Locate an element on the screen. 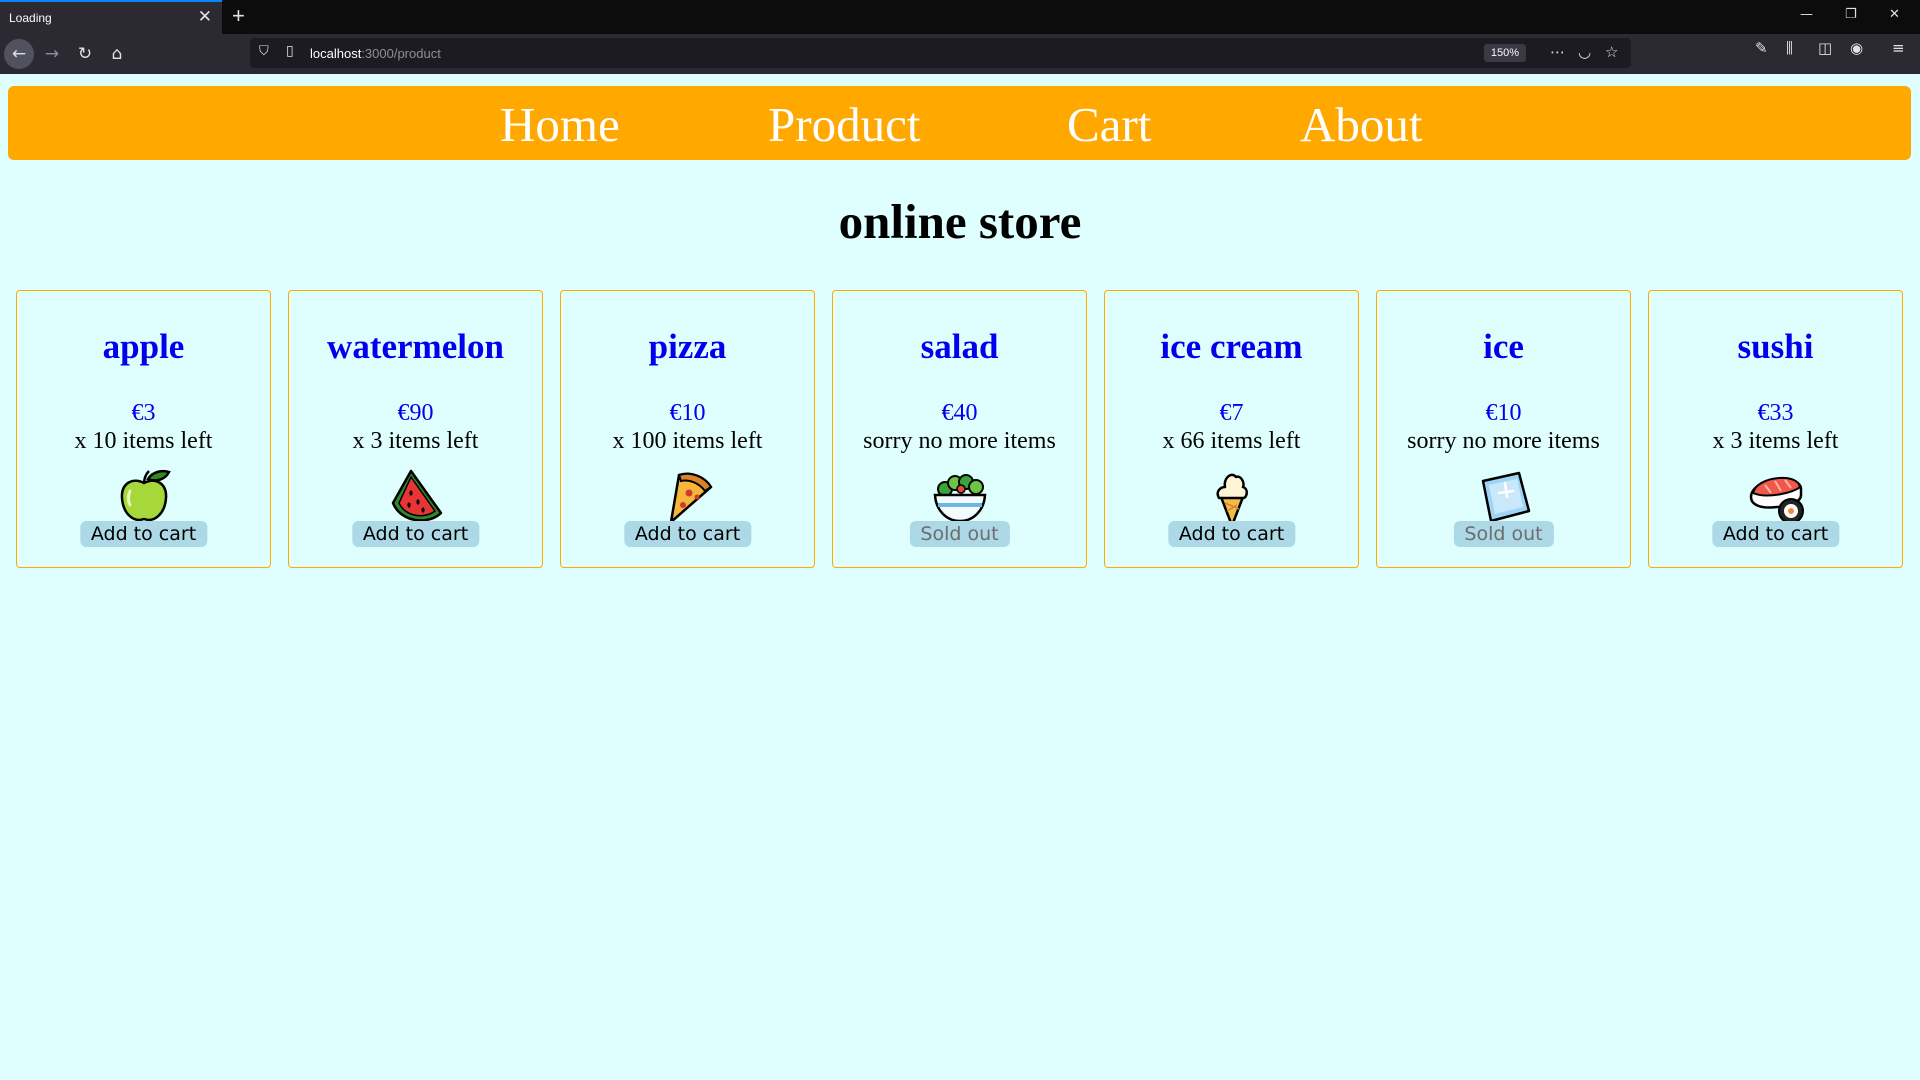  green-apple-icon is located at coordinates (145, 495).